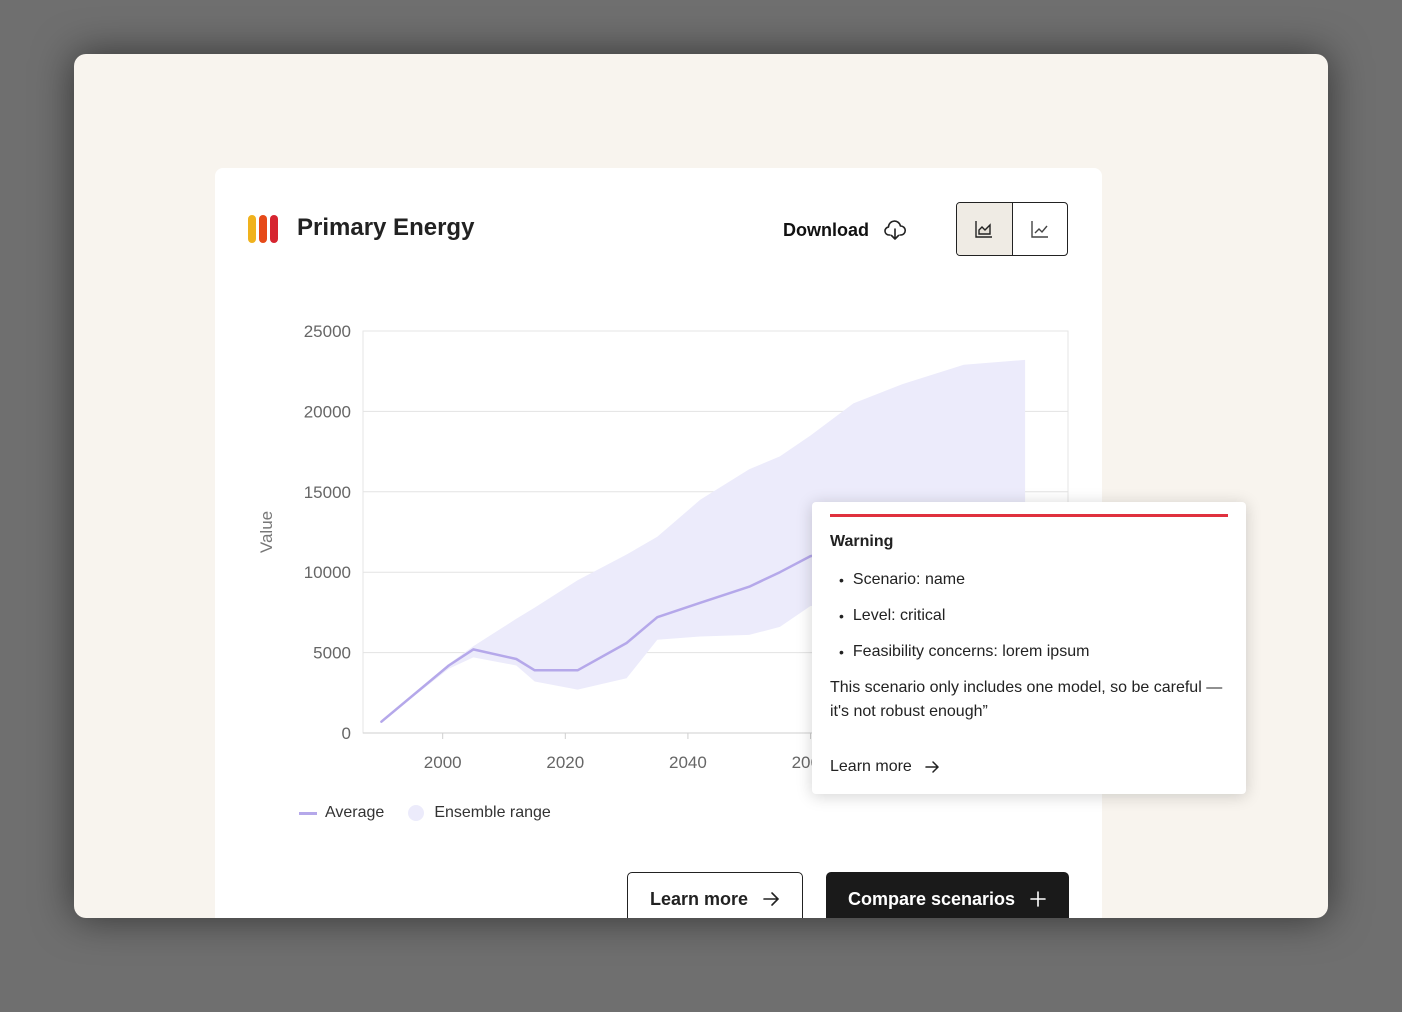 This screenshot has height=1012, width=1402. I want to click on area-chart-icon, so click(984, 229).